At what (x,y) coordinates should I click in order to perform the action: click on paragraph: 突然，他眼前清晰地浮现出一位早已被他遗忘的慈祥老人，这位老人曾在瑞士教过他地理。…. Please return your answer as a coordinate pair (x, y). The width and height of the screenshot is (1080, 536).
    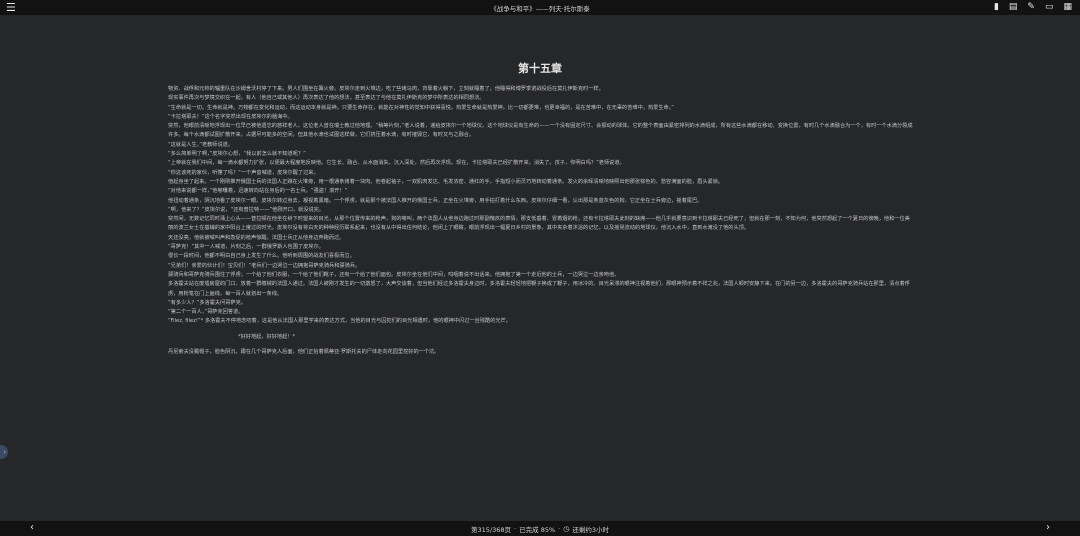
    Looking at the image, I should click on (540, 131).